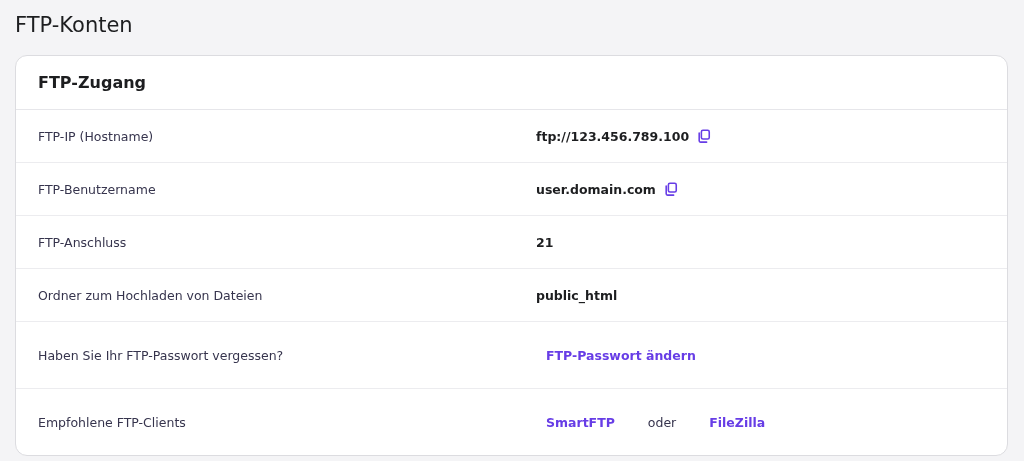 The image size is (1024, 461). What do you see at coordinates (161, 355) in the screenshot?
I see `field-label: Haben Sie Ihr FTP-Passwort vergessen?` at bounding box center [161, 355].